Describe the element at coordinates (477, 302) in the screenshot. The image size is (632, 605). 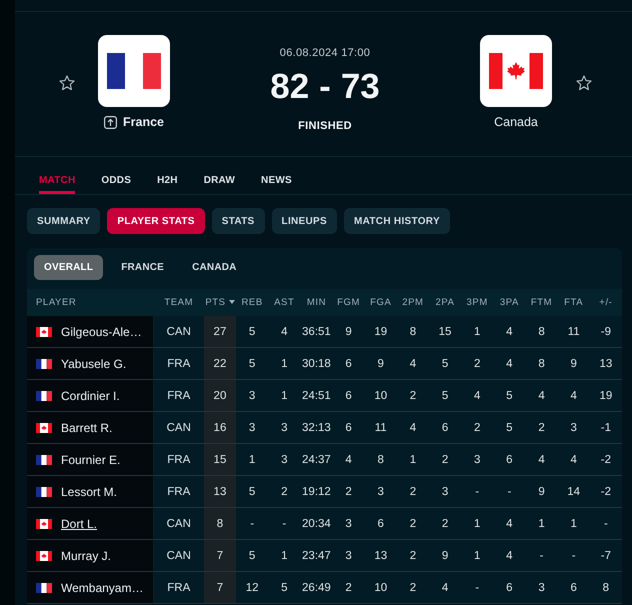
I see `column-header: 3PM` at that location.